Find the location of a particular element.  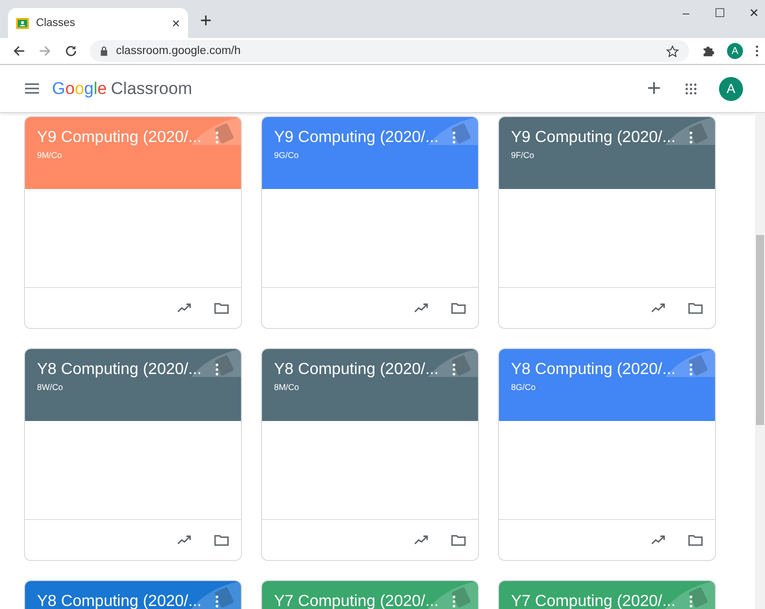

window-control-button: – is located at coordinates (686, 13).